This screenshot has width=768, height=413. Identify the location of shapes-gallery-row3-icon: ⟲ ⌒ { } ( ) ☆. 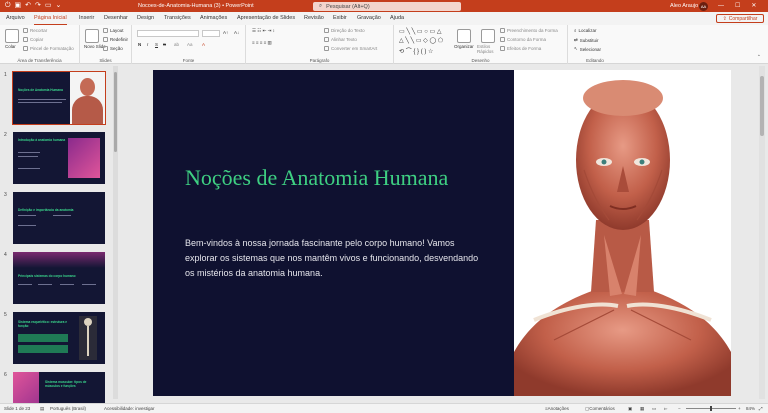
(416, 50).